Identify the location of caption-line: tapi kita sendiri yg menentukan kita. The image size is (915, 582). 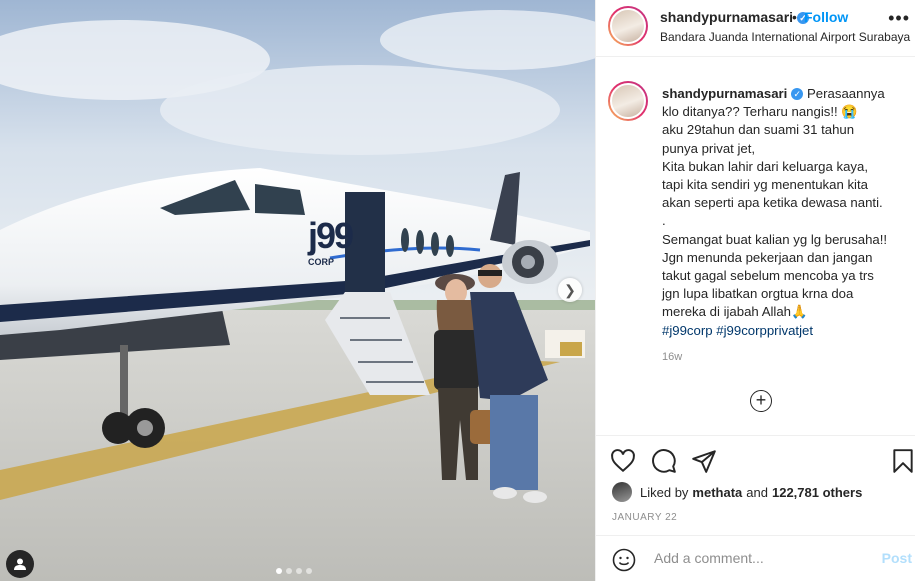
(765, 185).